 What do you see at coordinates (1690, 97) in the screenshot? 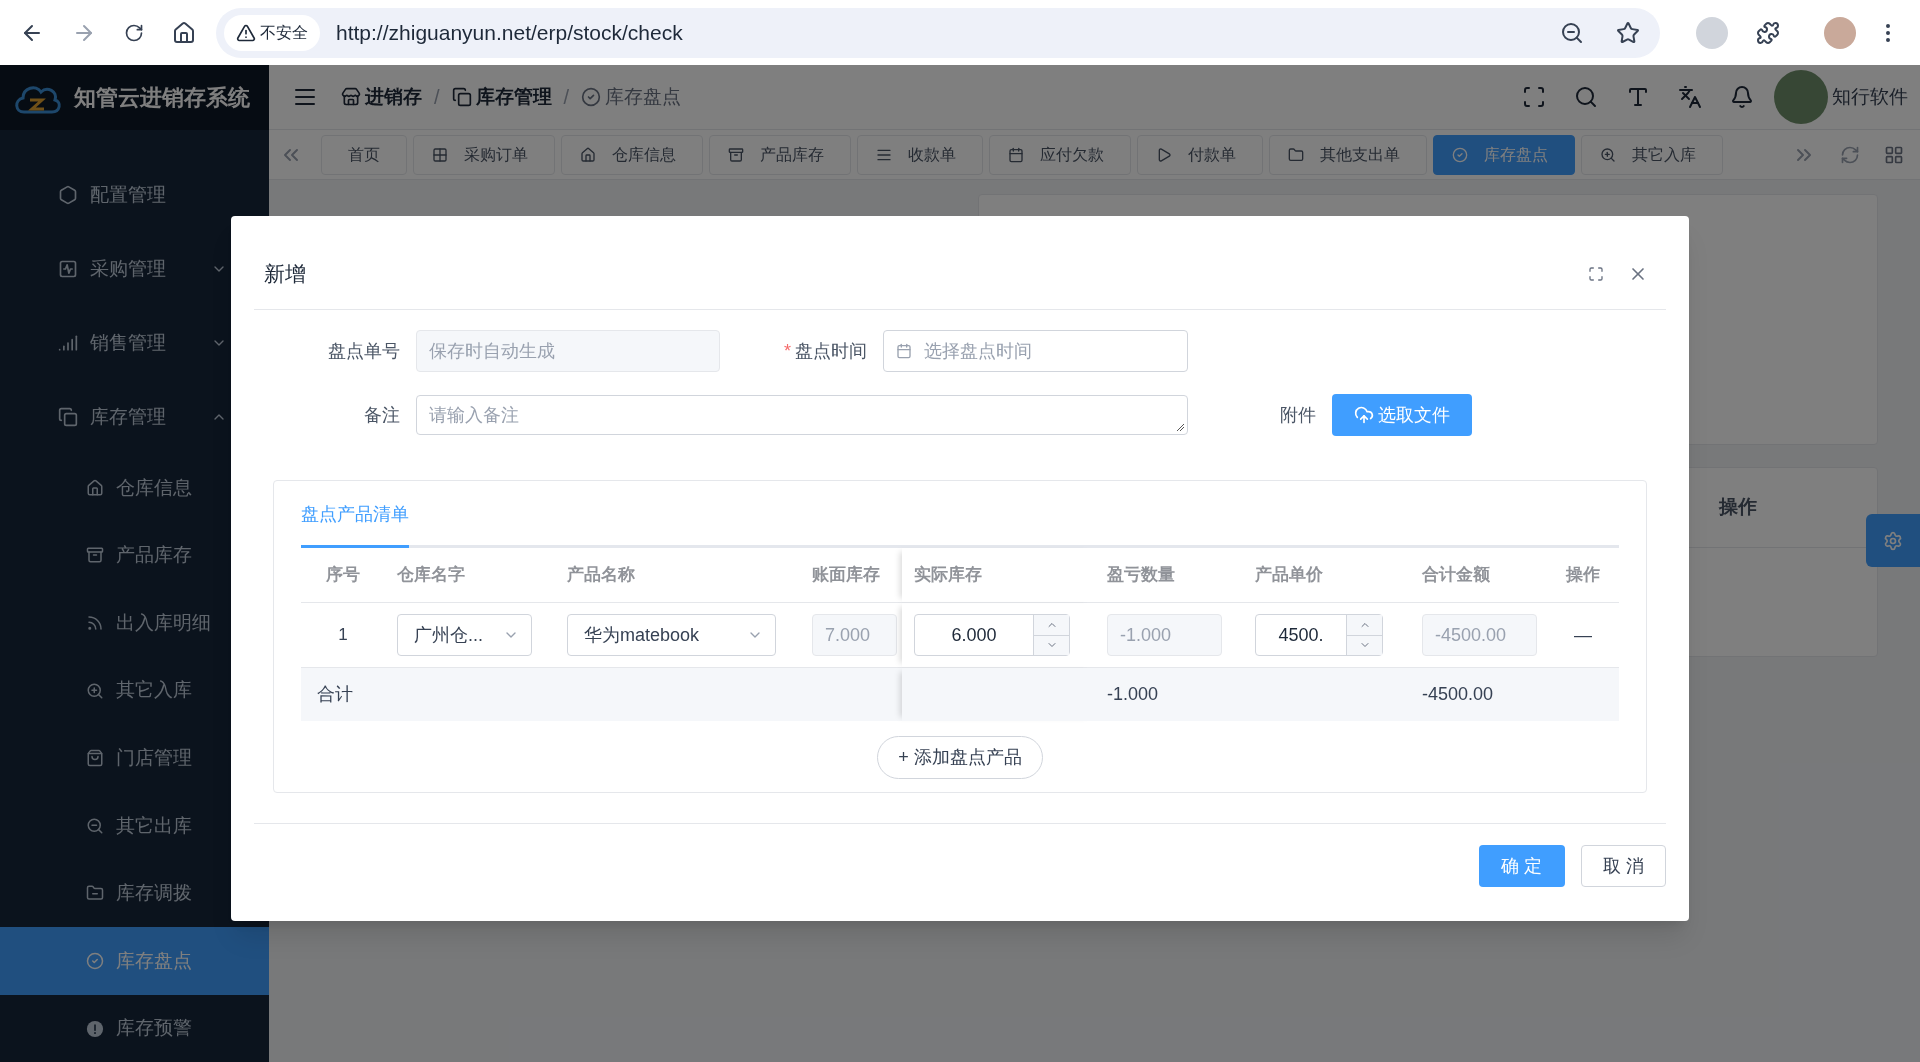
I see `translate-icon` at bounding box center [1690, 97].